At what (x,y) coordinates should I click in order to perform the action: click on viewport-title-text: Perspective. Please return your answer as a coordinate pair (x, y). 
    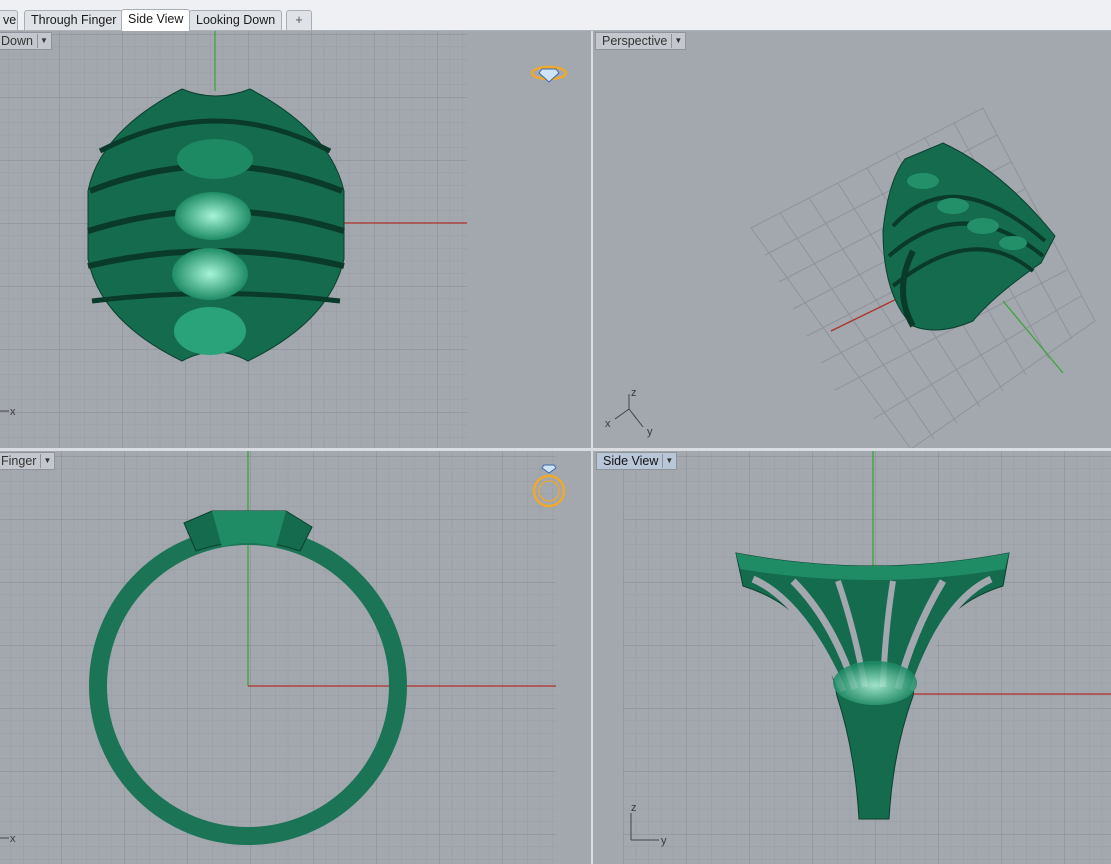
    Looking at the image, I should click on (635, 41).